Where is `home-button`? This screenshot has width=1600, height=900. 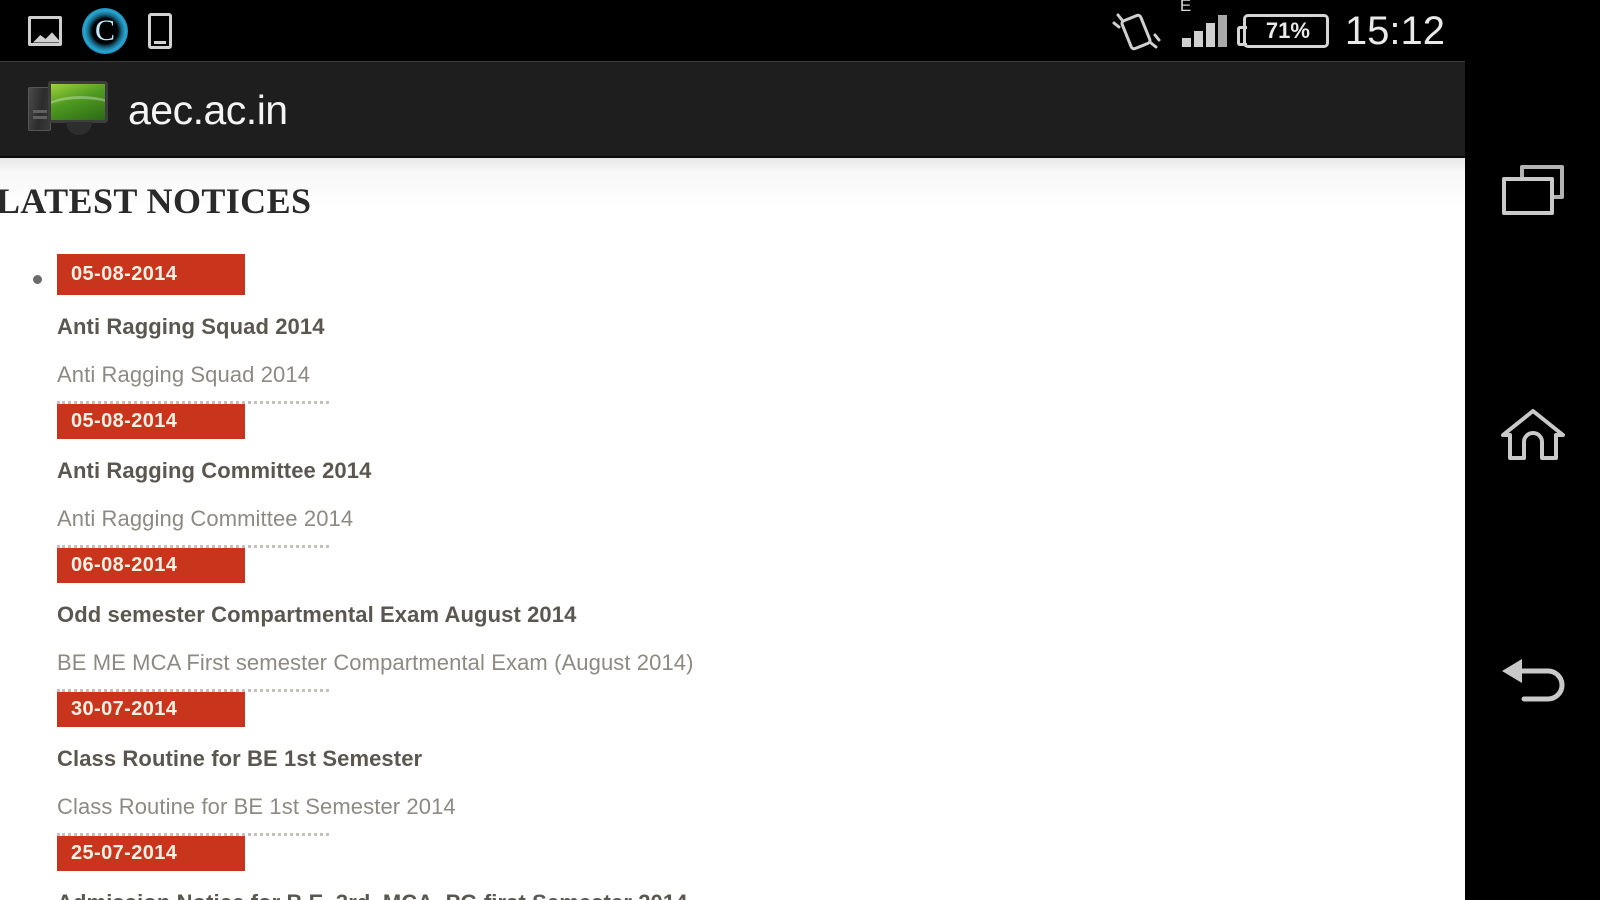
home-button is located at coordinates (1532, 435).